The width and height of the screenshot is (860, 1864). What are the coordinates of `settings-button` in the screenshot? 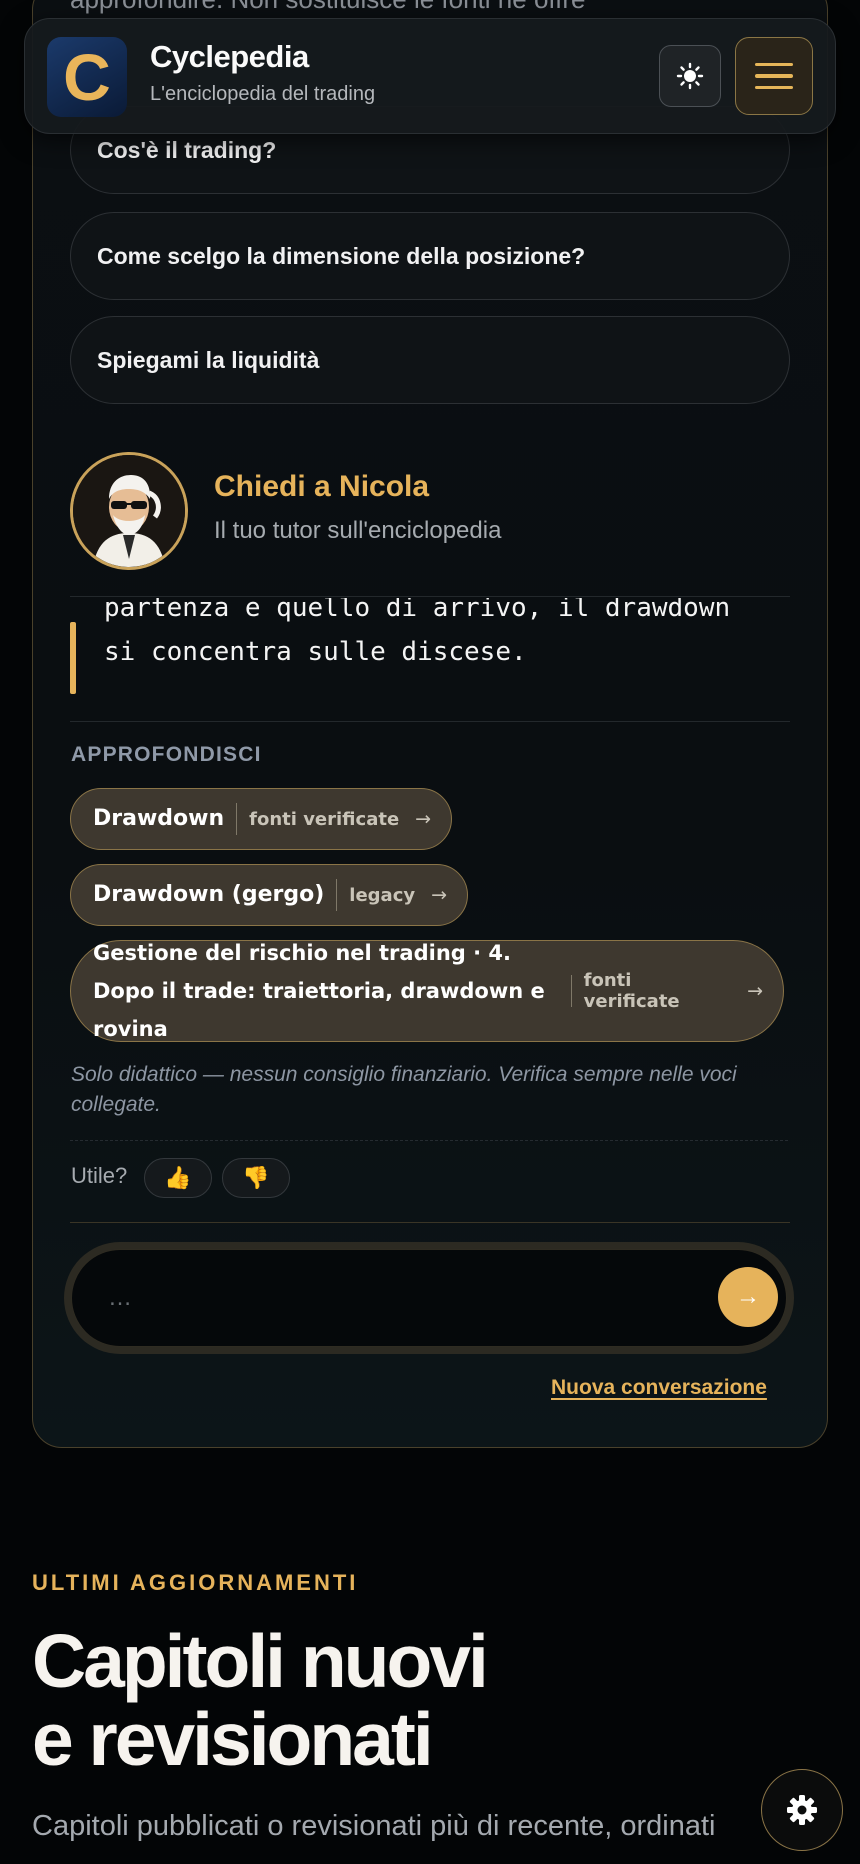 It's located at (802, 1810).